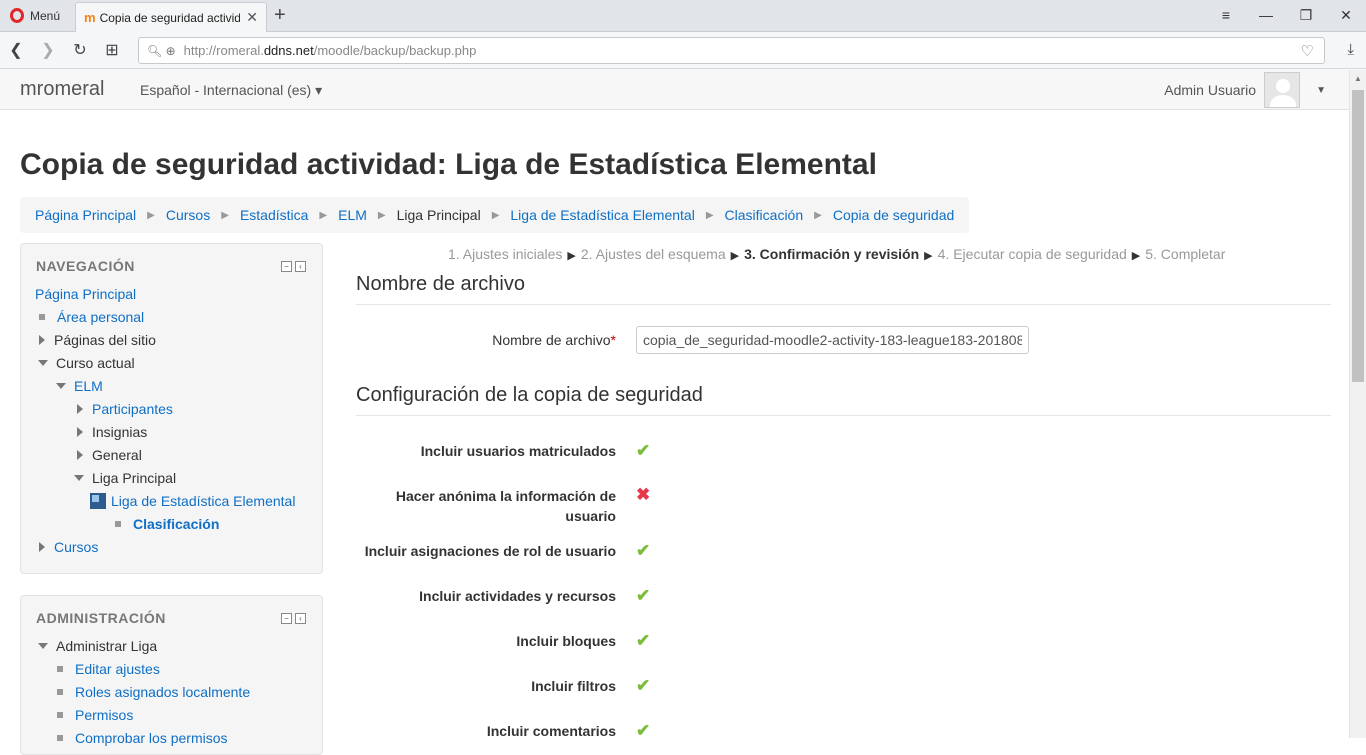 The height and width of the screenshot is (755, 1366). I want to click on window-controls: ≡ — ❐ ✕, so click(1286, 15).